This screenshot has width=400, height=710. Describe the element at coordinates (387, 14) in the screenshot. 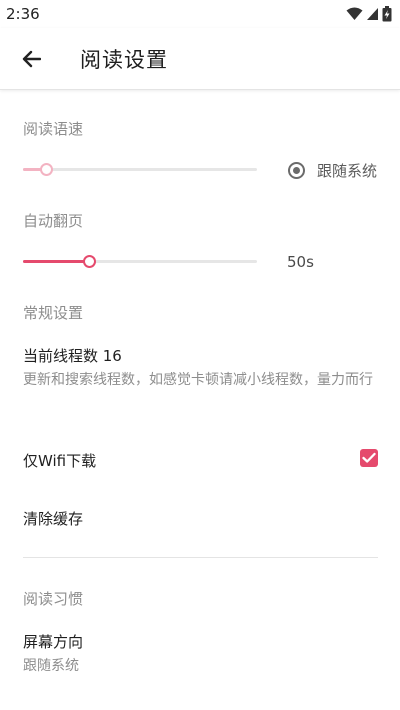

I see `battery-charging-icon` at that location.